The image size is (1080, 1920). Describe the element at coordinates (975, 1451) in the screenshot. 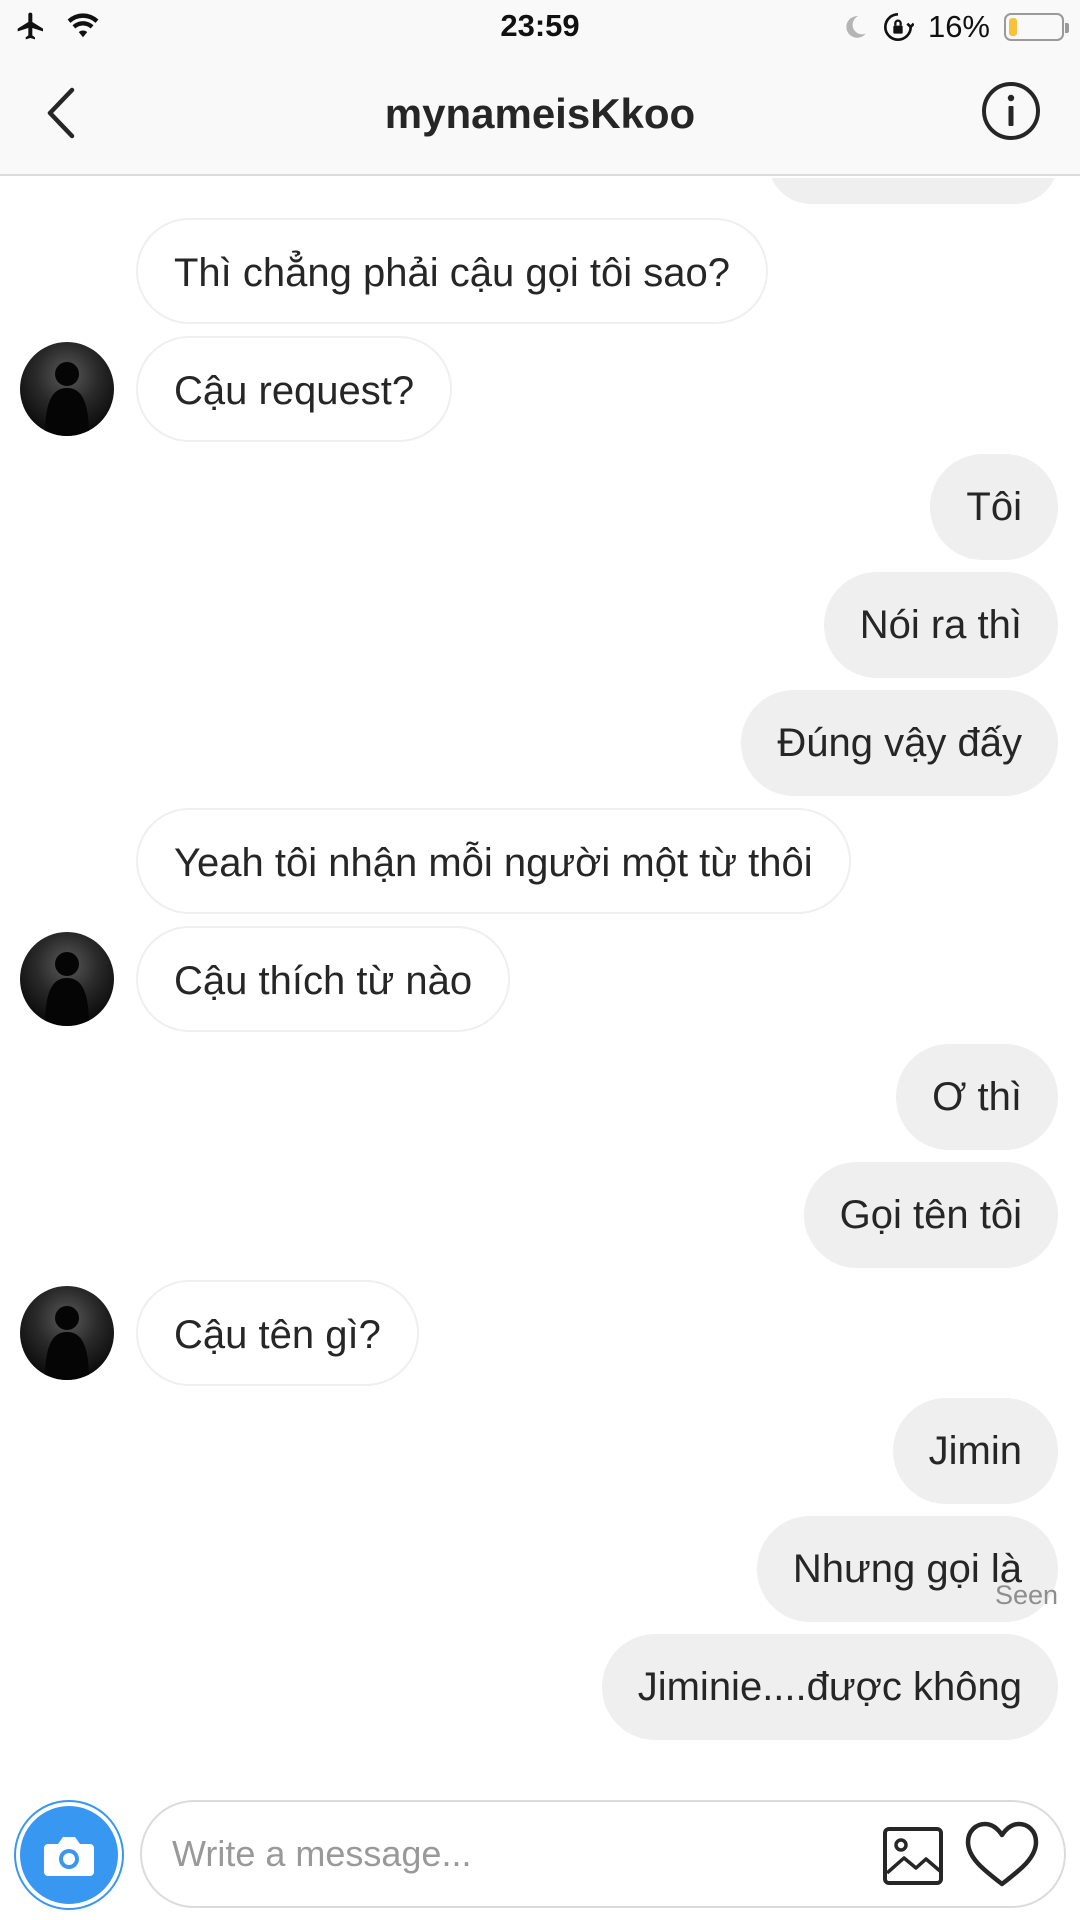

I see `message-bubble-outgoing: Jimin` at that location.